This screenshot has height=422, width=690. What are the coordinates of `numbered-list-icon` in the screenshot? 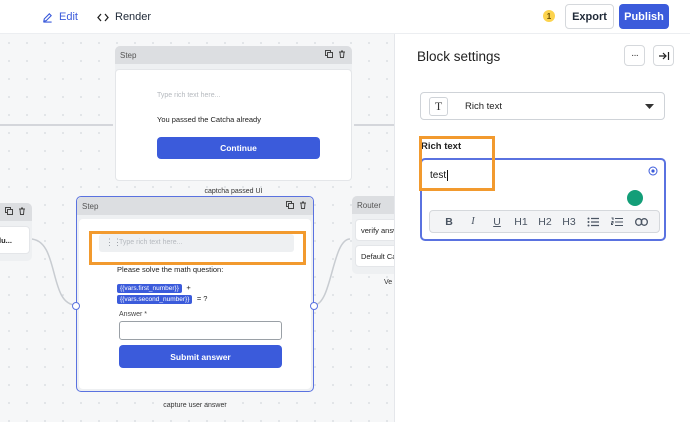 It's located at (617, 221).